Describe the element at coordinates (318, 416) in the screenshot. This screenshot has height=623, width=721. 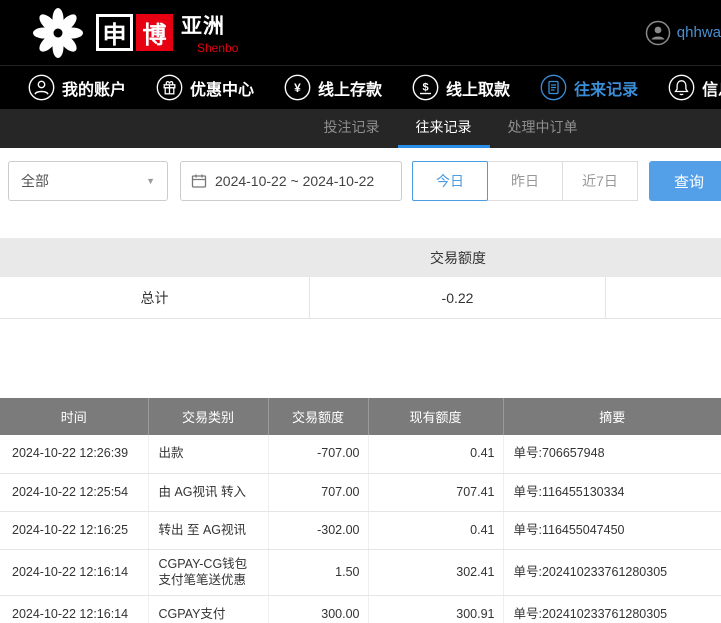
I see `col-header-amount: 交易额度` at that location.